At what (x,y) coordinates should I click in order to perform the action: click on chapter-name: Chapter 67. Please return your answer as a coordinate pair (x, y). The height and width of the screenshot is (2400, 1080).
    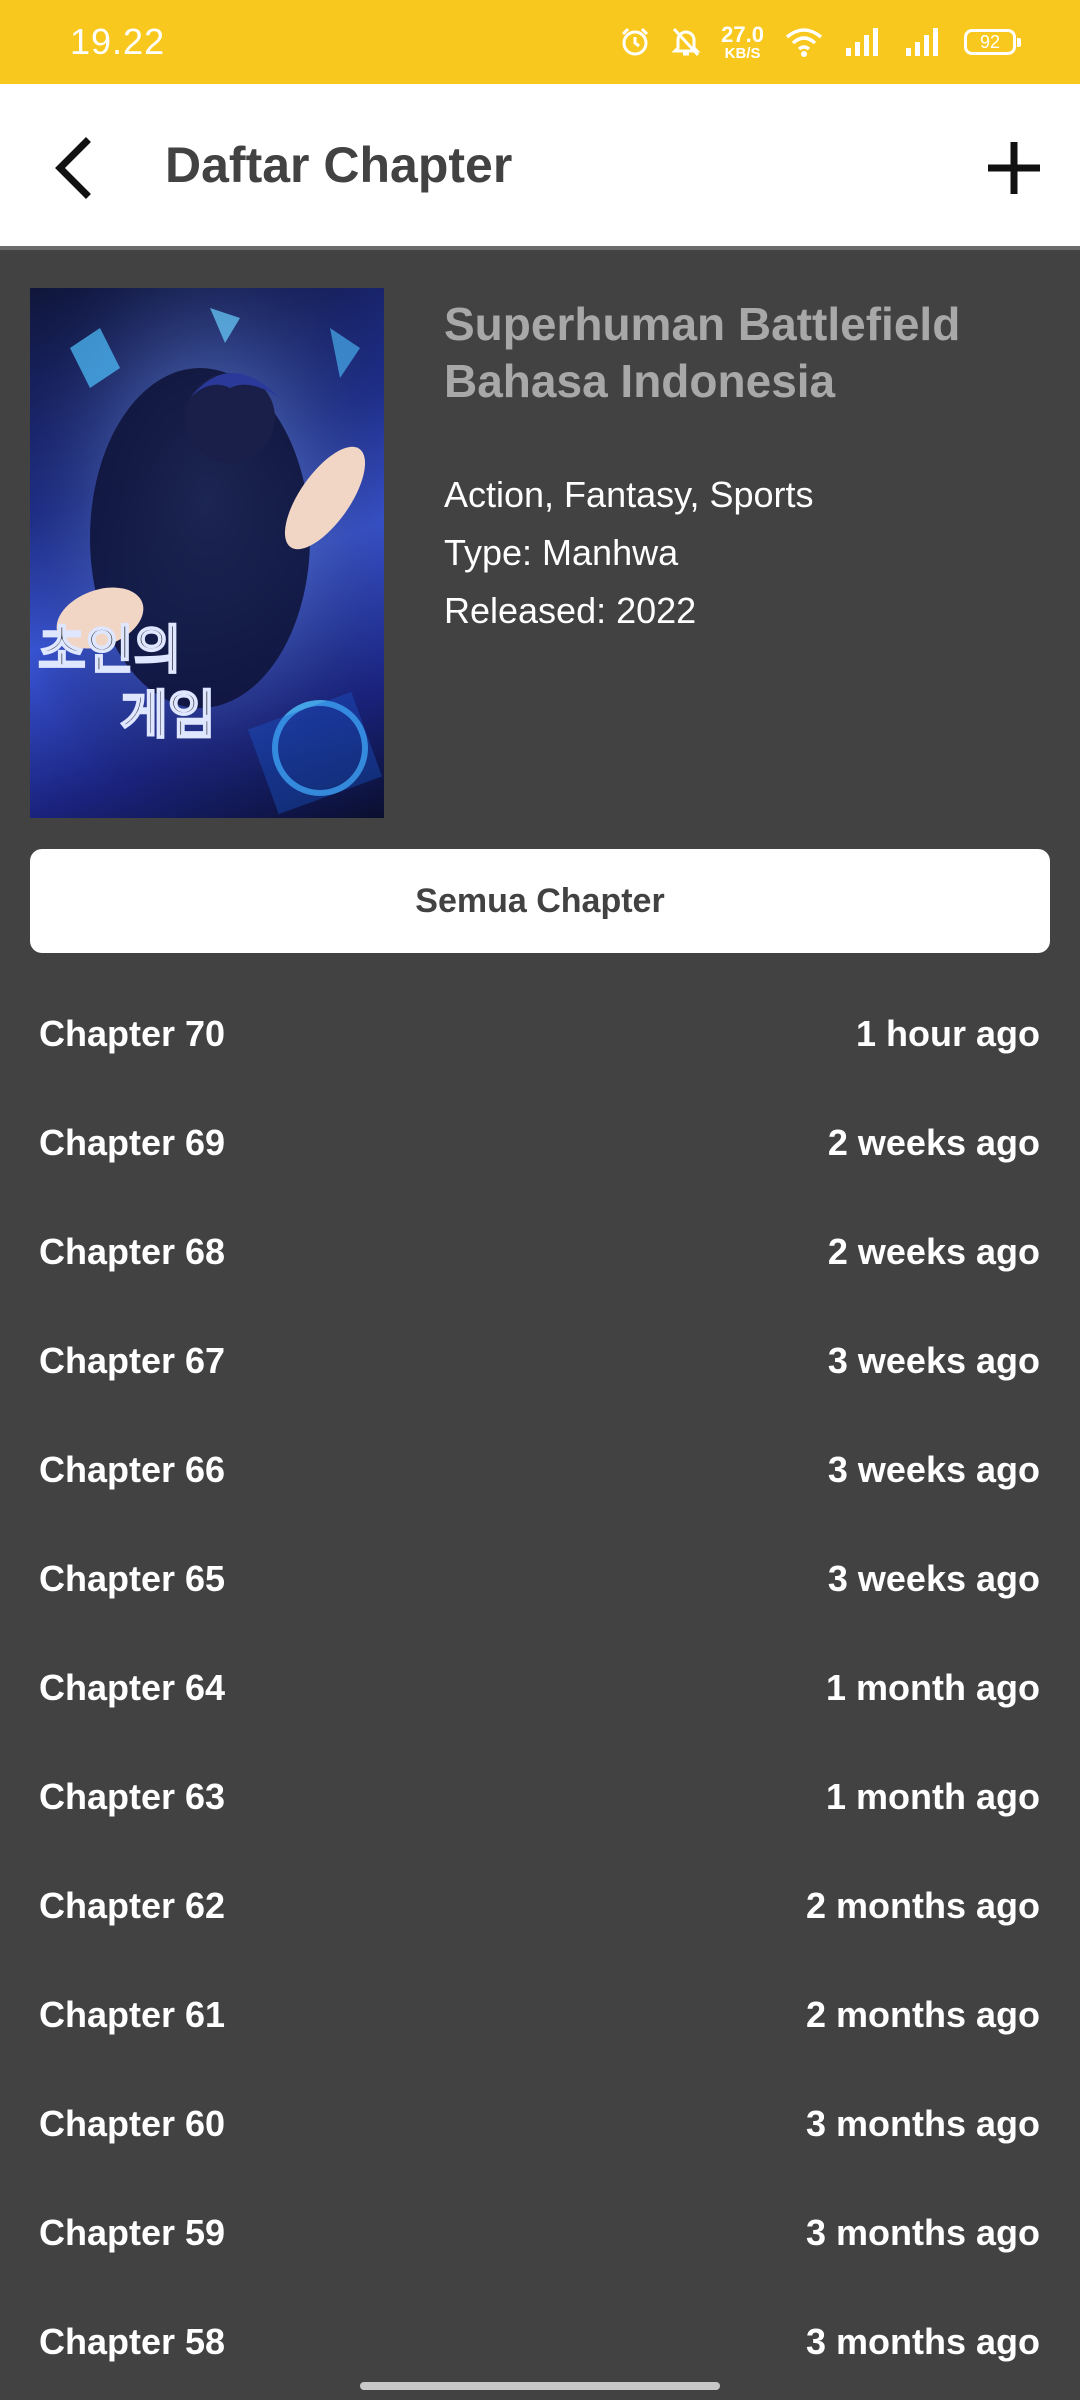
    Looking at the image, I should click on (132, 1360).